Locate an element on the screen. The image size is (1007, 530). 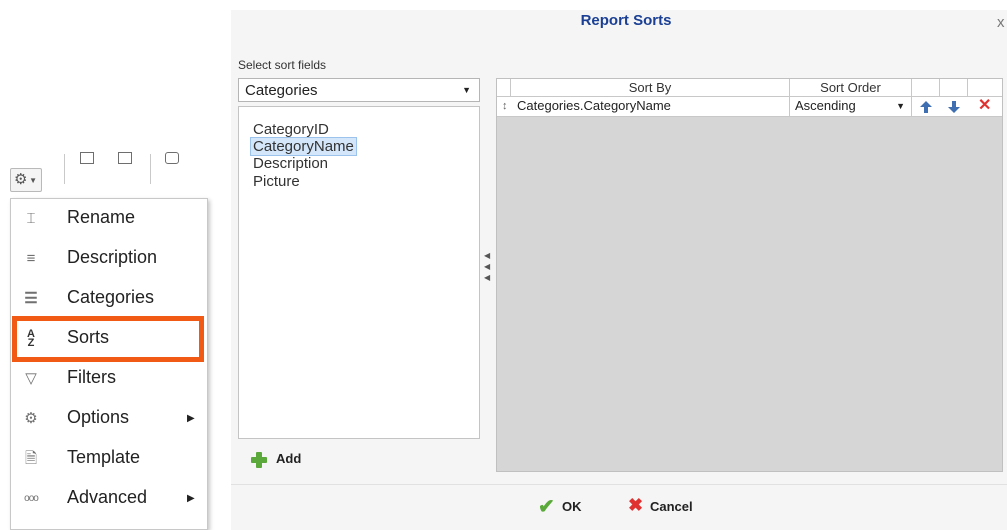
delete-icon: ✕ is located at coordinates (984, 106).